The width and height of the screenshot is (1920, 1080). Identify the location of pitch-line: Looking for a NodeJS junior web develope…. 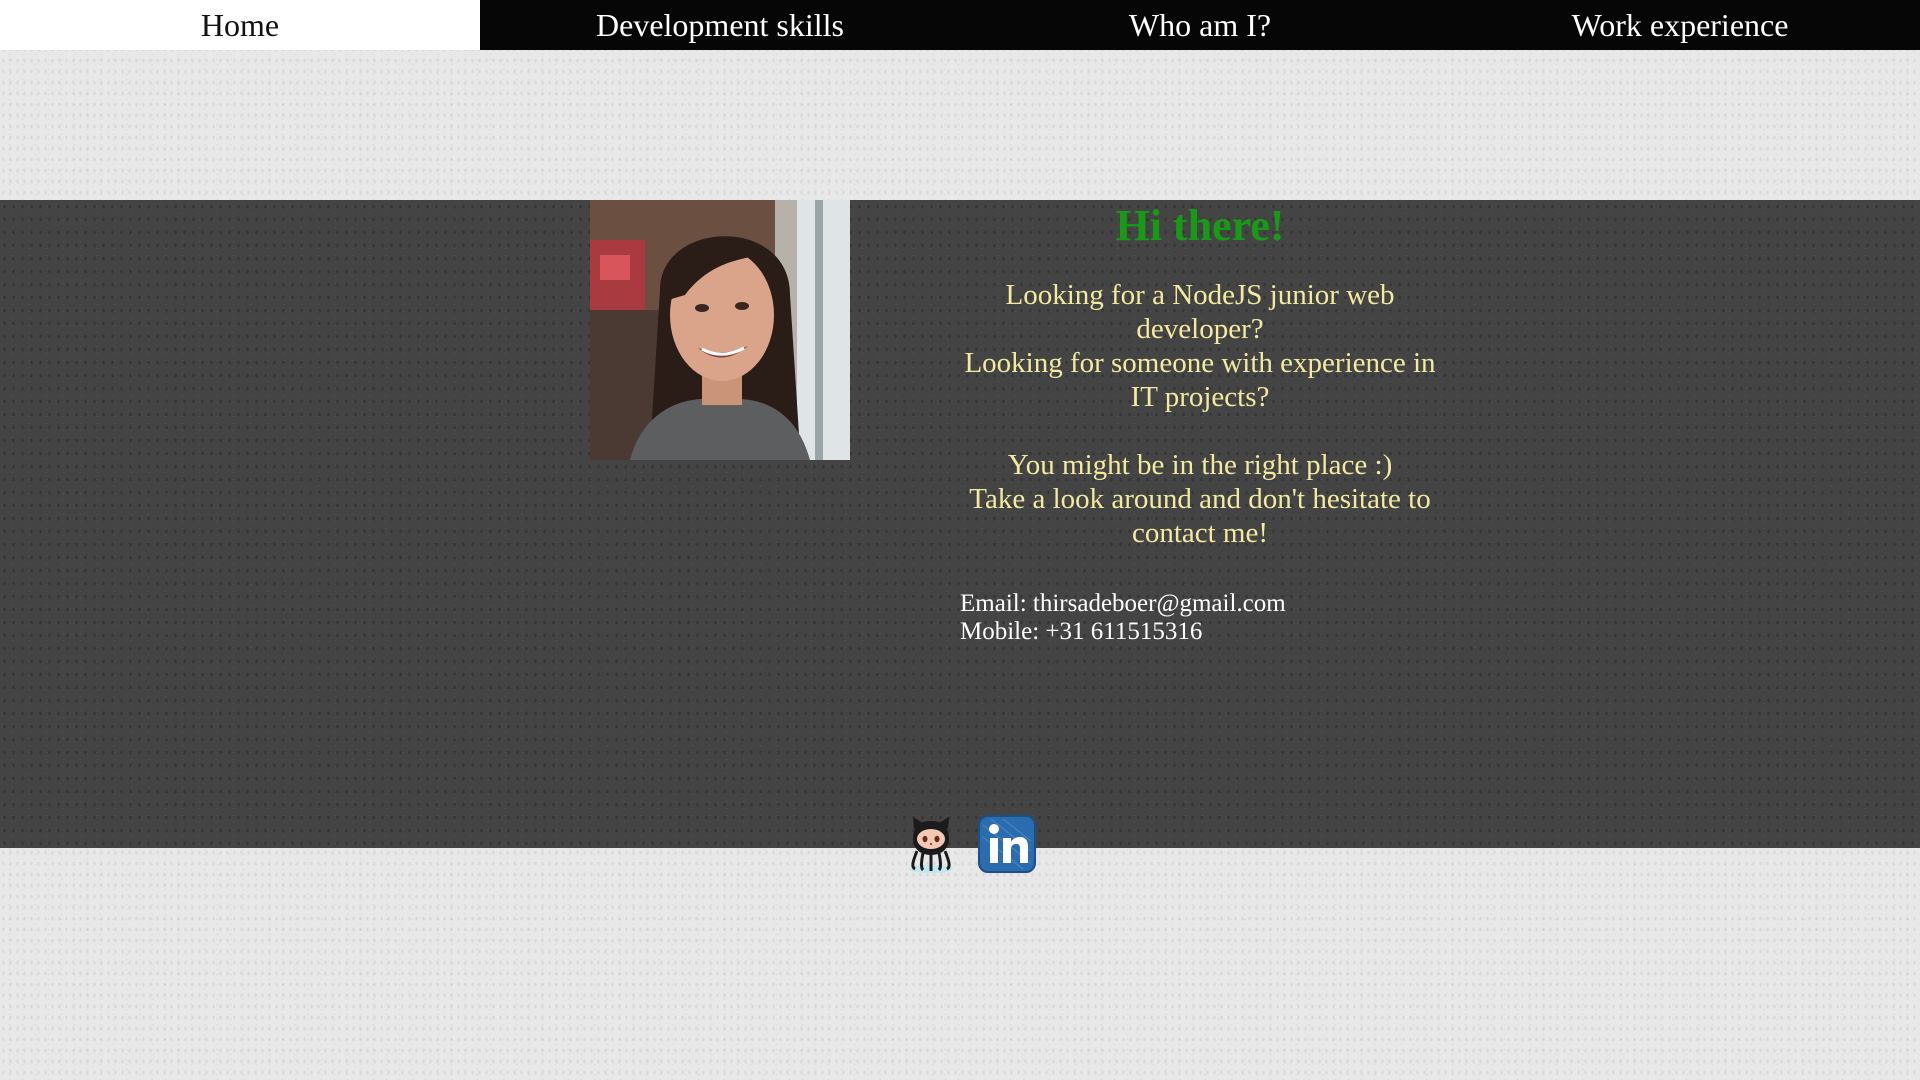
(1200, 312).